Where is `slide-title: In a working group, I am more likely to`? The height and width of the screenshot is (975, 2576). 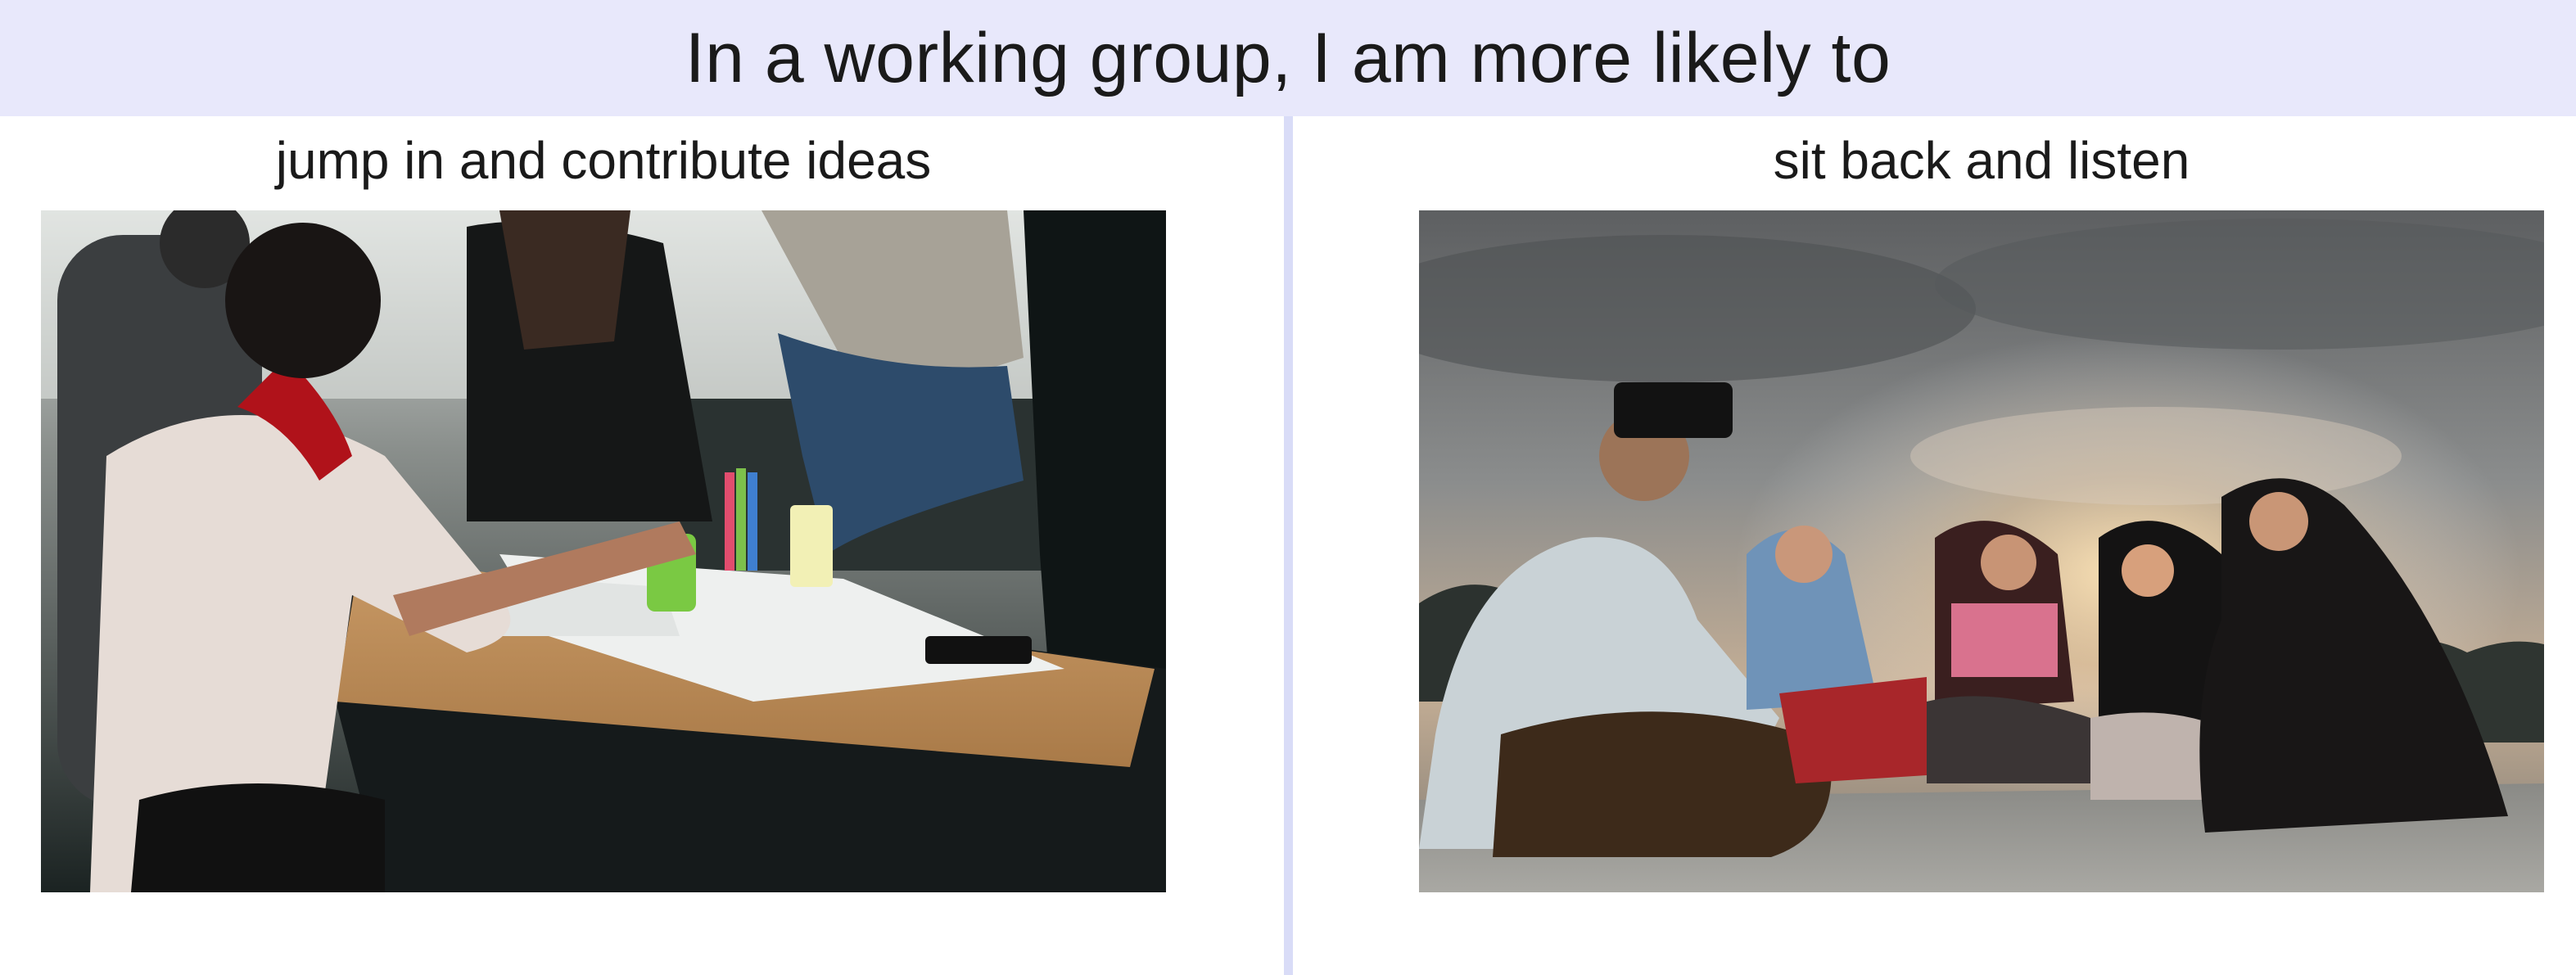 slide-title: In a working group, I am more likely to is located at coordinates (1288, 58).